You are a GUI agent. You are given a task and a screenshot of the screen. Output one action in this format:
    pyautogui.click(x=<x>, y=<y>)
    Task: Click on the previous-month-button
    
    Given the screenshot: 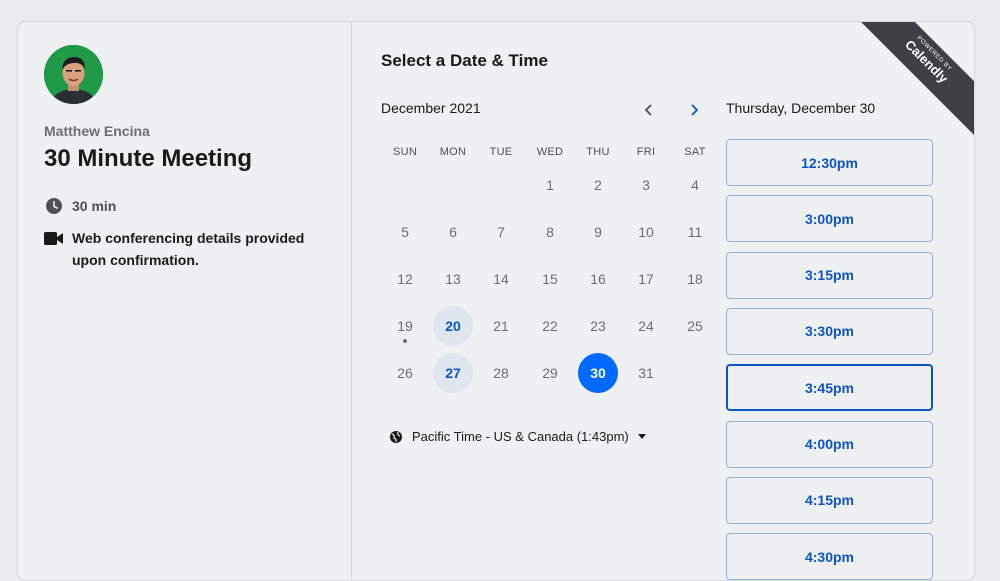 What is the action you would take?
    pyautogui.click(x=649, y=110)
    